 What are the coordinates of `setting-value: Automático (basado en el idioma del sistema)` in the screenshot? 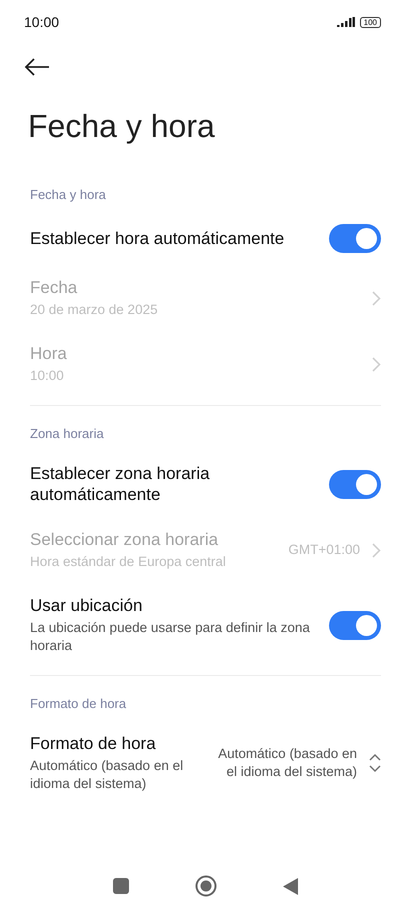 It's located at (287, 763).